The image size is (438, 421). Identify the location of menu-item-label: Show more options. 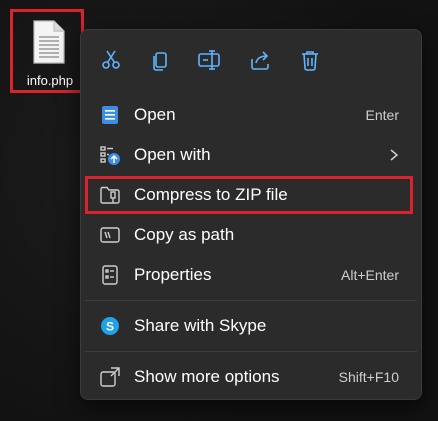
(207, 376).